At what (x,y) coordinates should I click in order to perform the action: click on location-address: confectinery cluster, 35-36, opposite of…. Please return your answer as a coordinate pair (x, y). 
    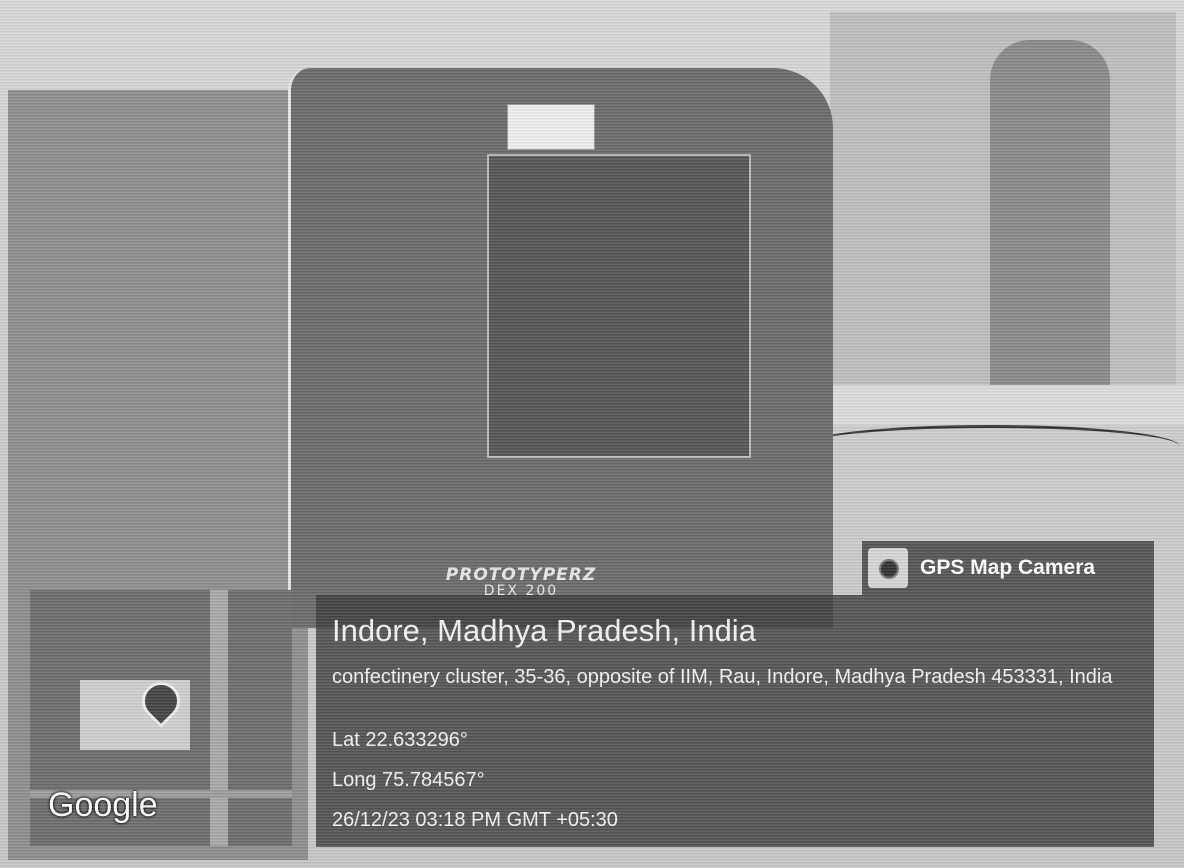
    Looking at the image, I should click on (722, 677).